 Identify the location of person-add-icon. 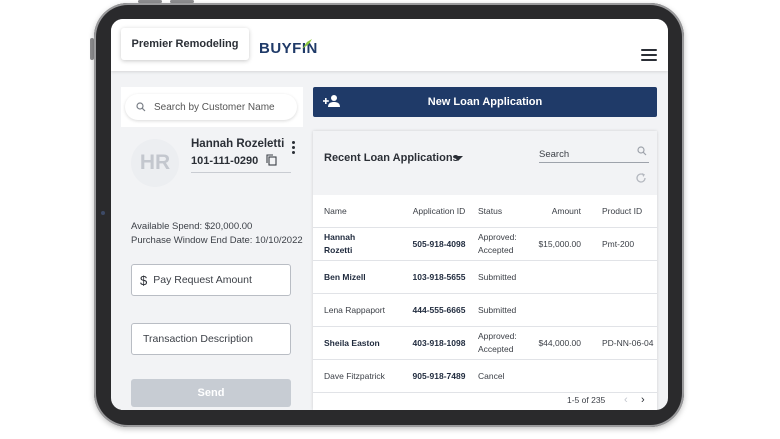
(331, 101).